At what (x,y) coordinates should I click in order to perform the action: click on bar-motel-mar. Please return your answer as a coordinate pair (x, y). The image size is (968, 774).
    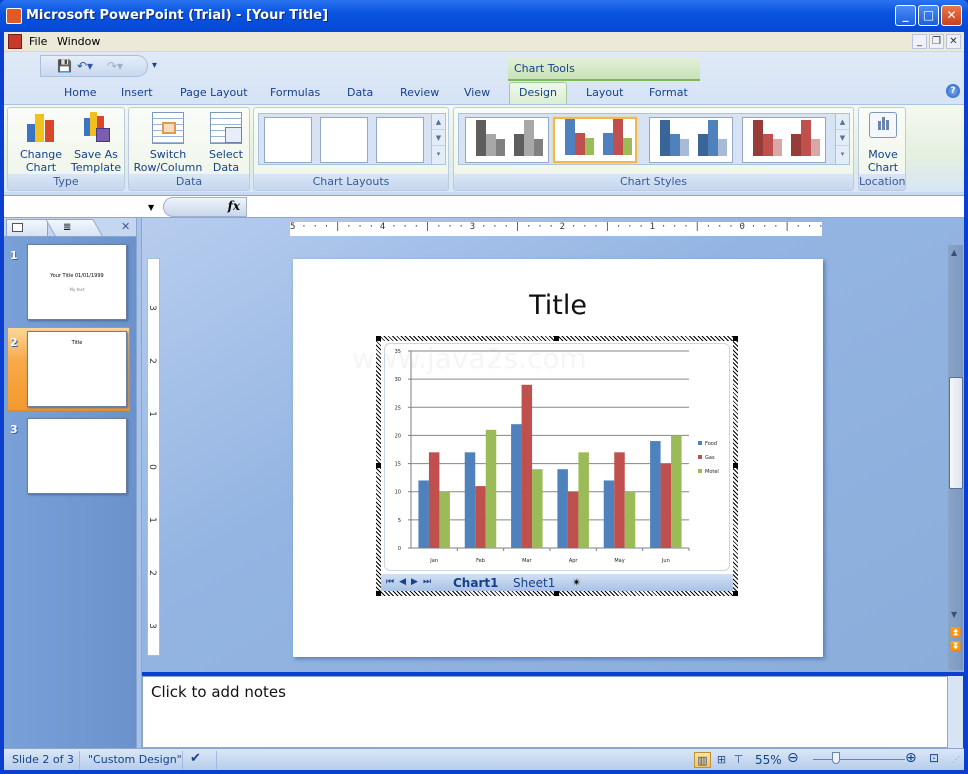
    Looking at the image, I should click on (537, 508).